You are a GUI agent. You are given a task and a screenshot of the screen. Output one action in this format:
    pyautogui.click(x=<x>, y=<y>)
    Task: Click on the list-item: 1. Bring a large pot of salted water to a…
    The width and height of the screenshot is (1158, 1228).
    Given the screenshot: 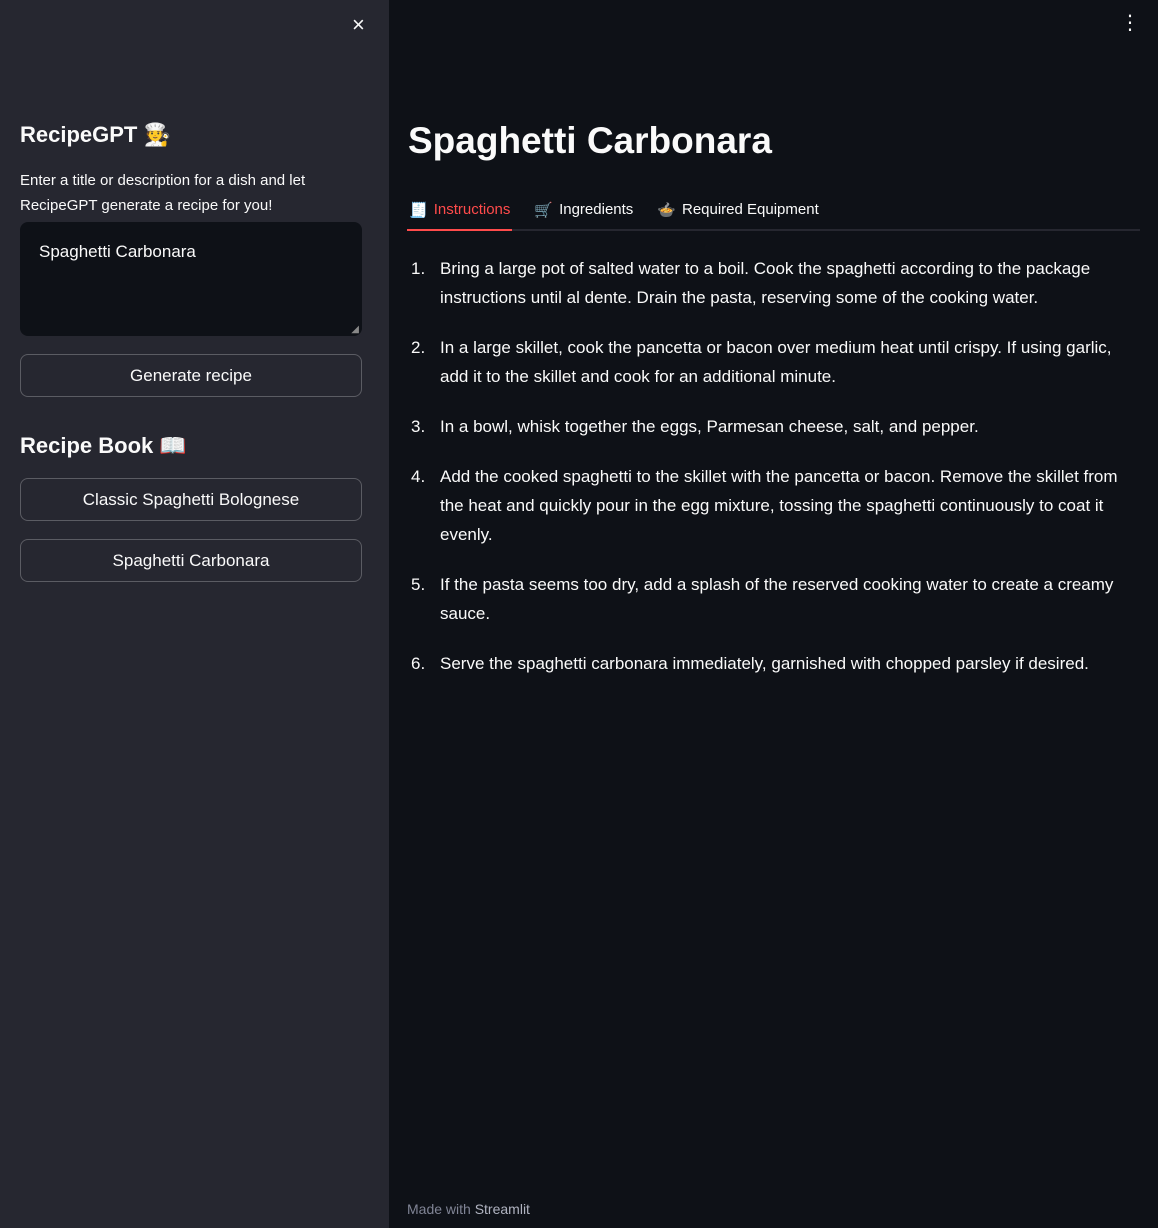 What is the action you would take?
    pyautogui.click(x=776, y=283)
    